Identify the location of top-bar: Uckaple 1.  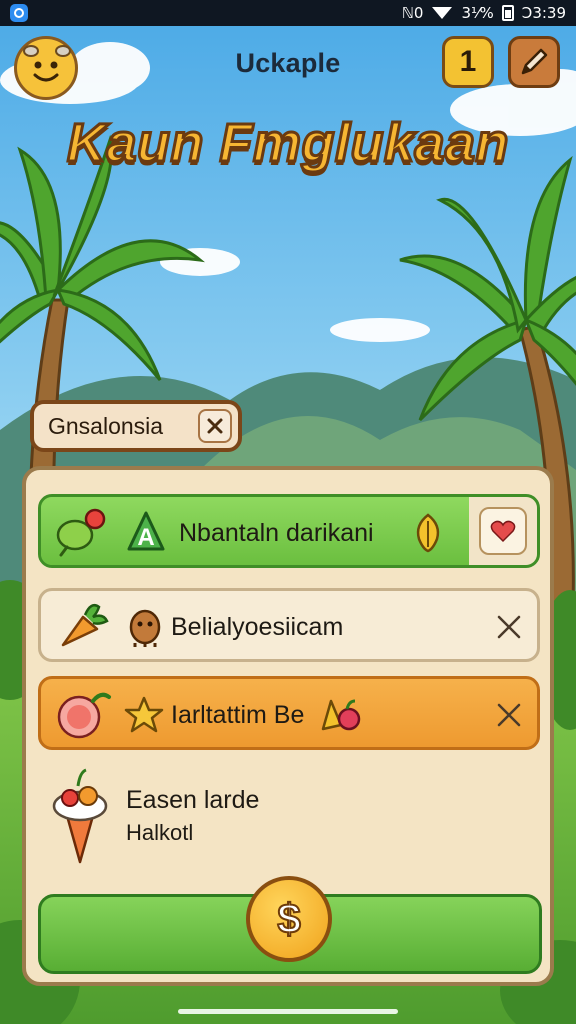
(288, 68).